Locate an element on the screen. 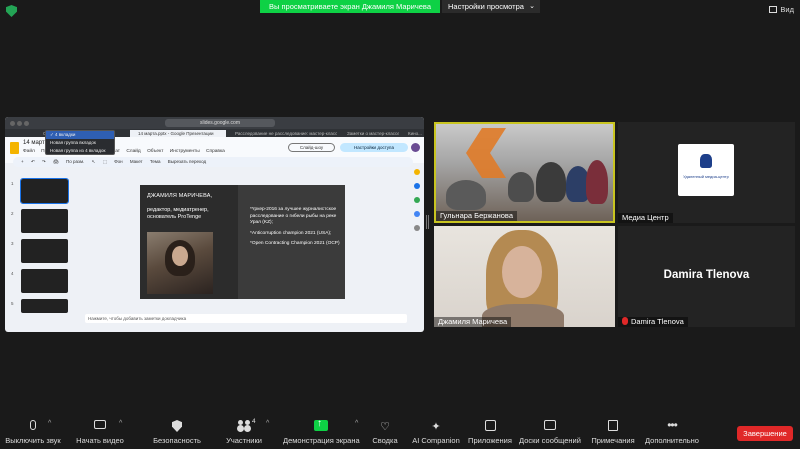 Image resolution: width=800 pixels, height=449 pixels. toolbar-redo: ↷ is located at coordinates (44, 161).